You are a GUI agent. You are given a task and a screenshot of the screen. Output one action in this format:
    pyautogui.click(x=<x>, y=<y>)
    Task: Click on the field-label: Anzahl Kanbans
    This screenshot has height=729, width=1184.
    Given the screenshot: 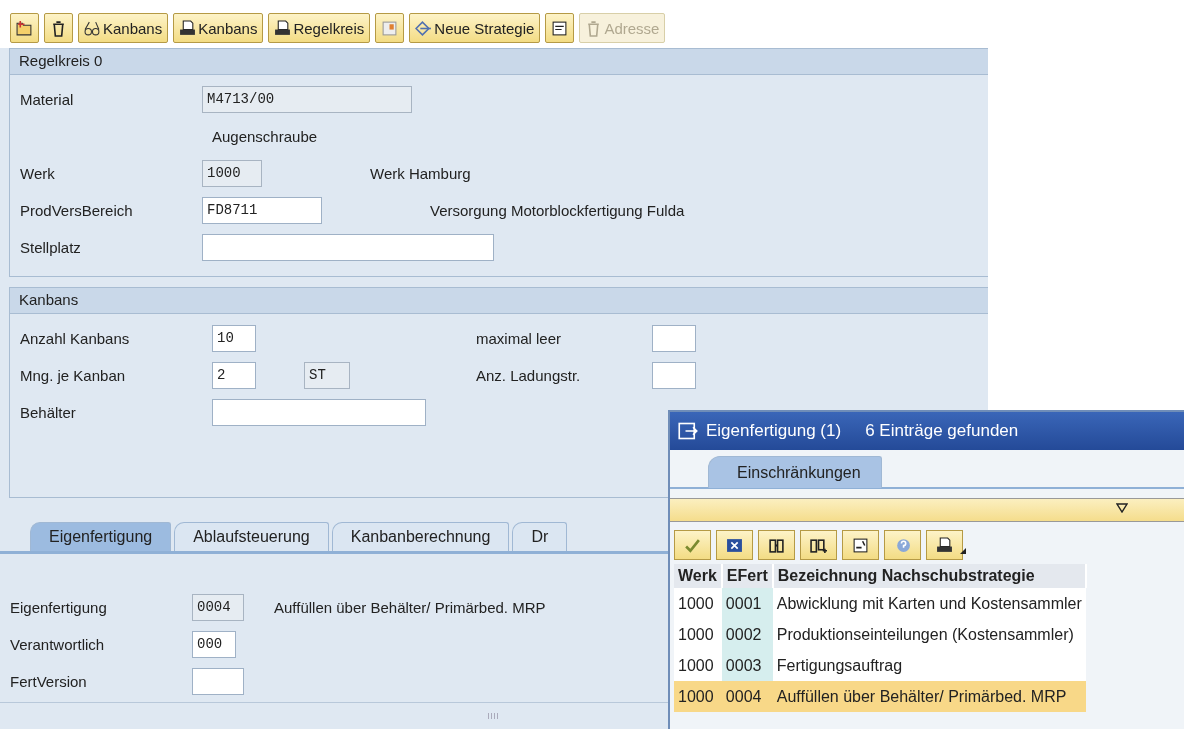 What is the action you would take?
    pyautogui.click(x=75, y=338)
    